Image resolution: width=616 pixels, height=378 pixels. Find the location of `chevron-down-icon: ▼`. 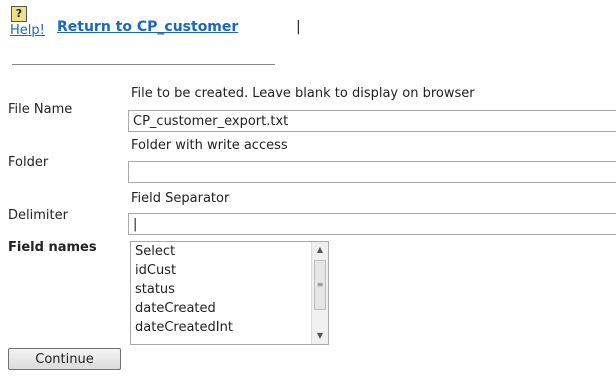

chevron-down-icon: ▼ is located at coordinates (320, 336).